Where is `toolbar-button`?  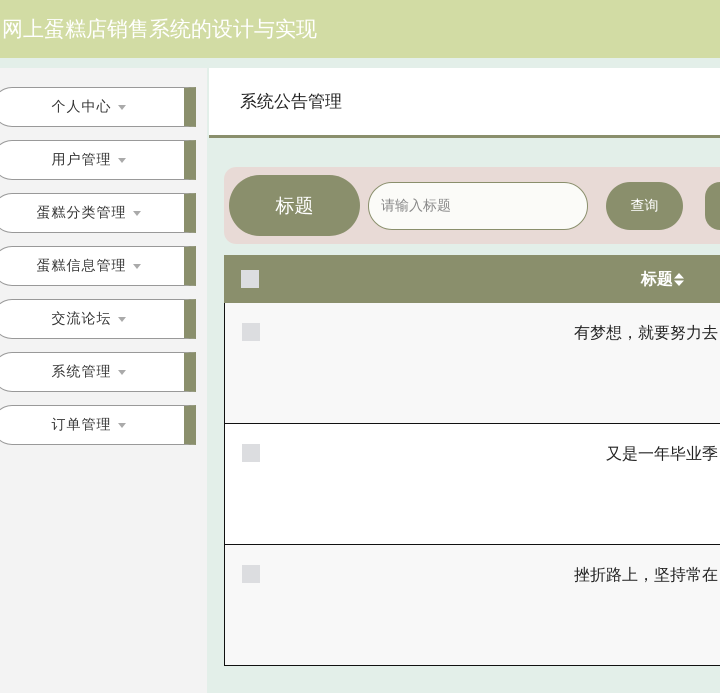
toolbar-button is located at coordinates (712, 206).